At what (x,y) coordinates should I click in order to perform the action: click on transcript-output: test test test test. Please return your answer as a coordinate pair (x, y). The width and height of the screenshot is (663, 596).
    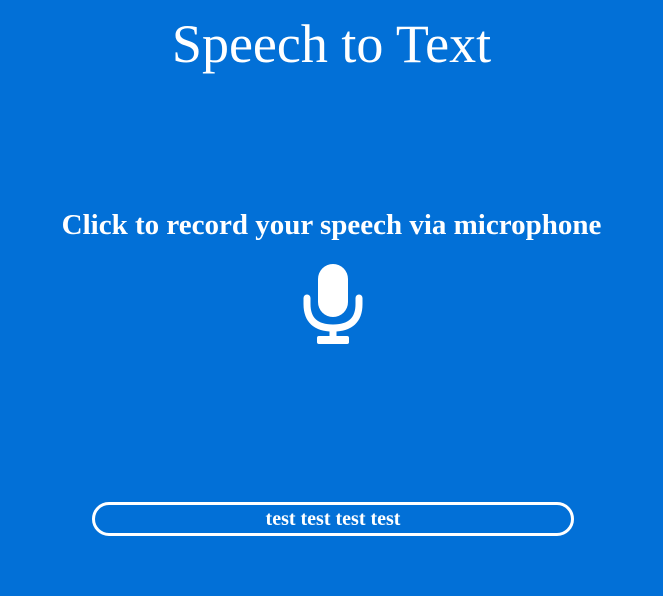
    Looking at the image, I should click on (333, 519).